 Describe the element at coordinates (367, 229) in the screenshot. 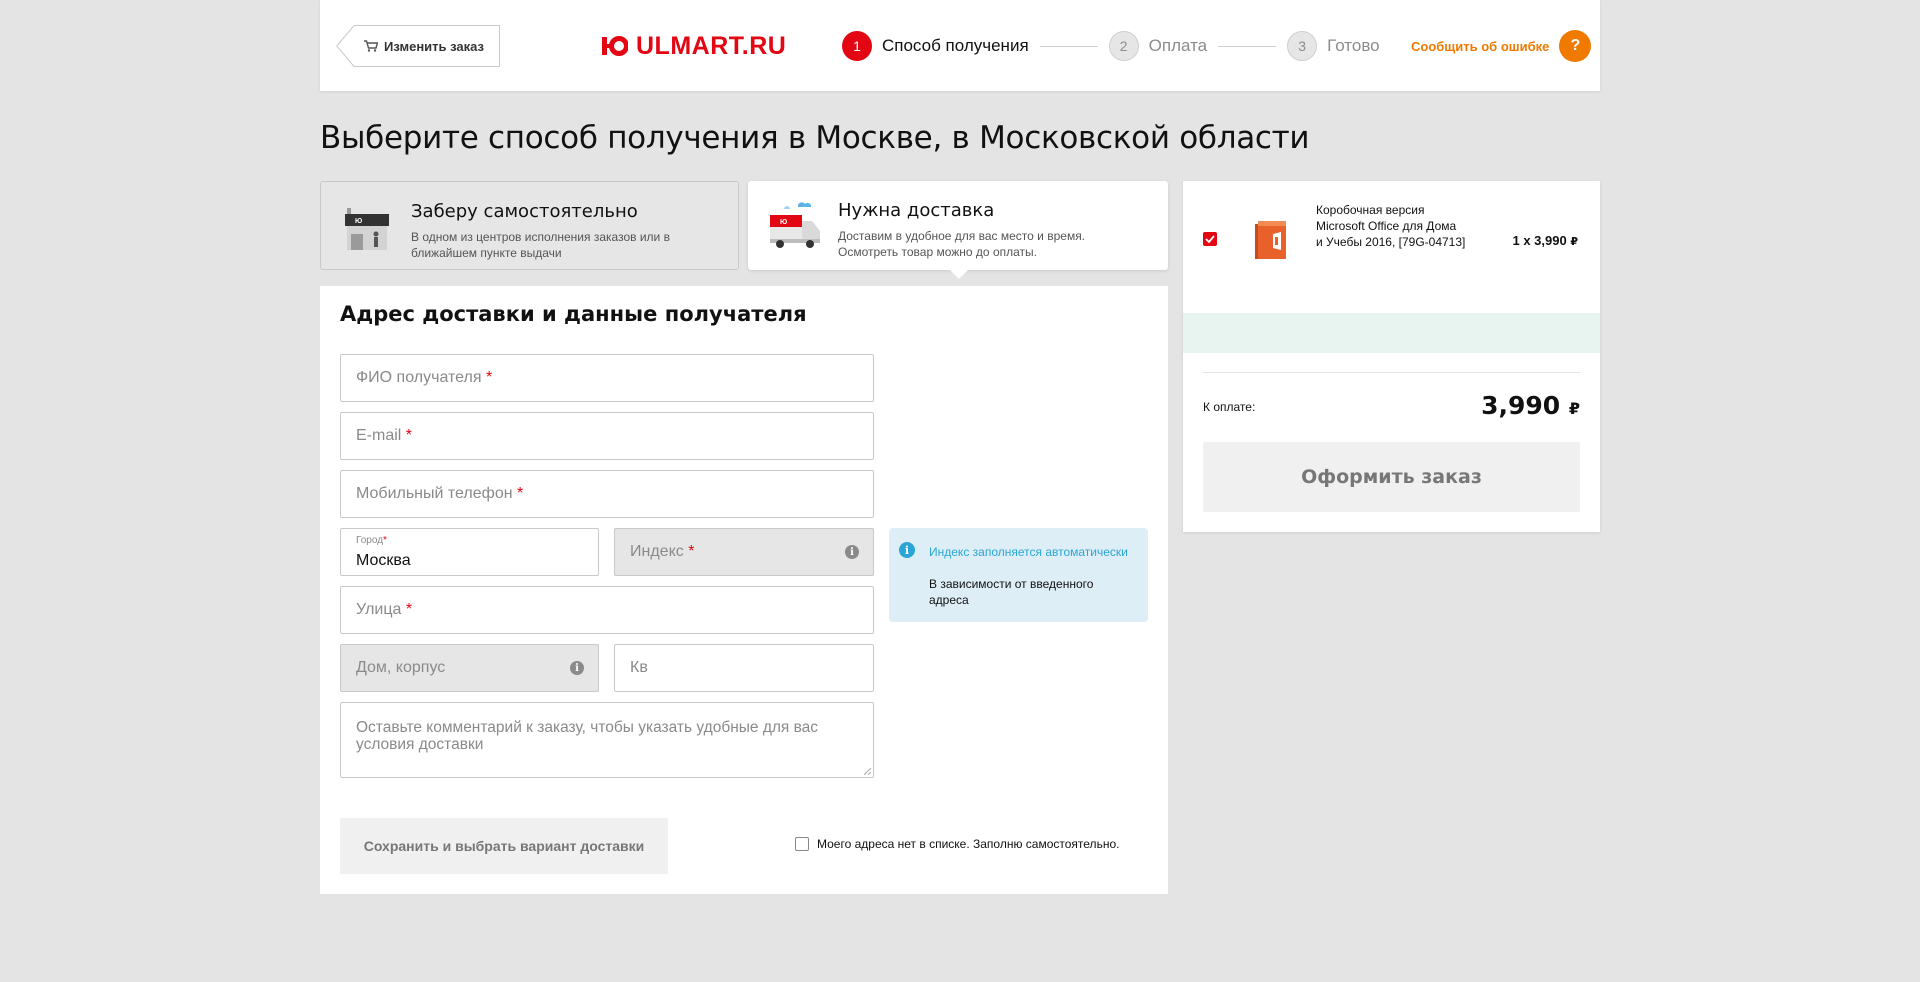

I see `store-icon: Ю` at that location.